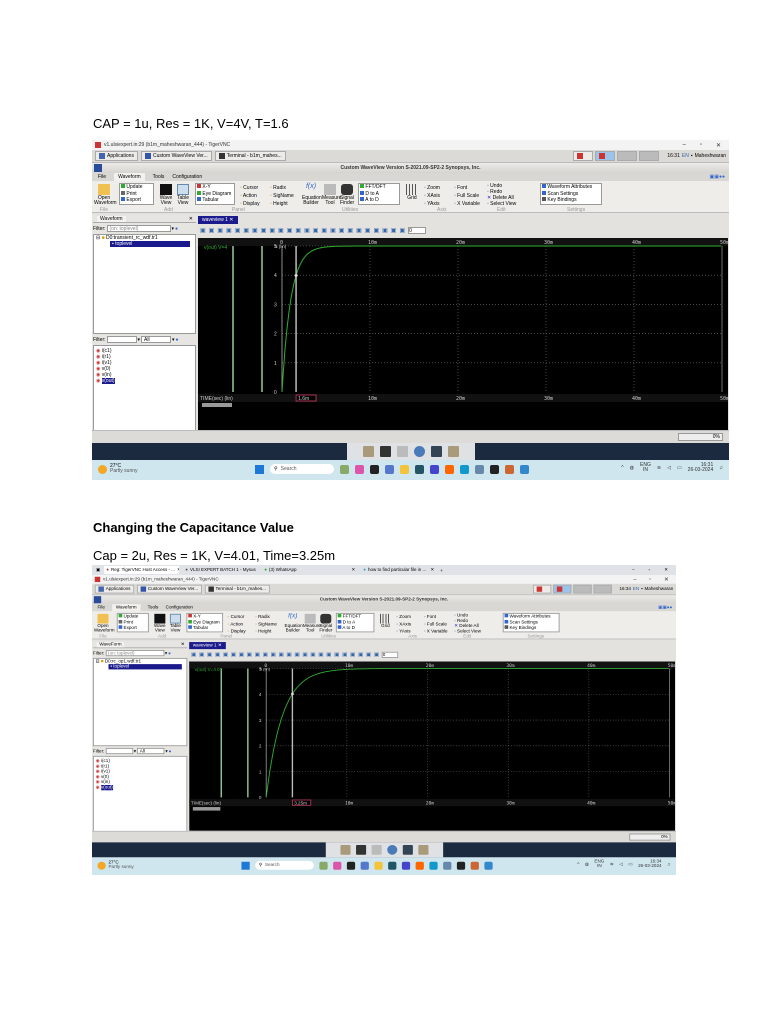 The image size is (768, 1024). Describe the element at coordinates (105, 195) in the screenshot. I see `open-waveform-button: Open Waveform` at that location.